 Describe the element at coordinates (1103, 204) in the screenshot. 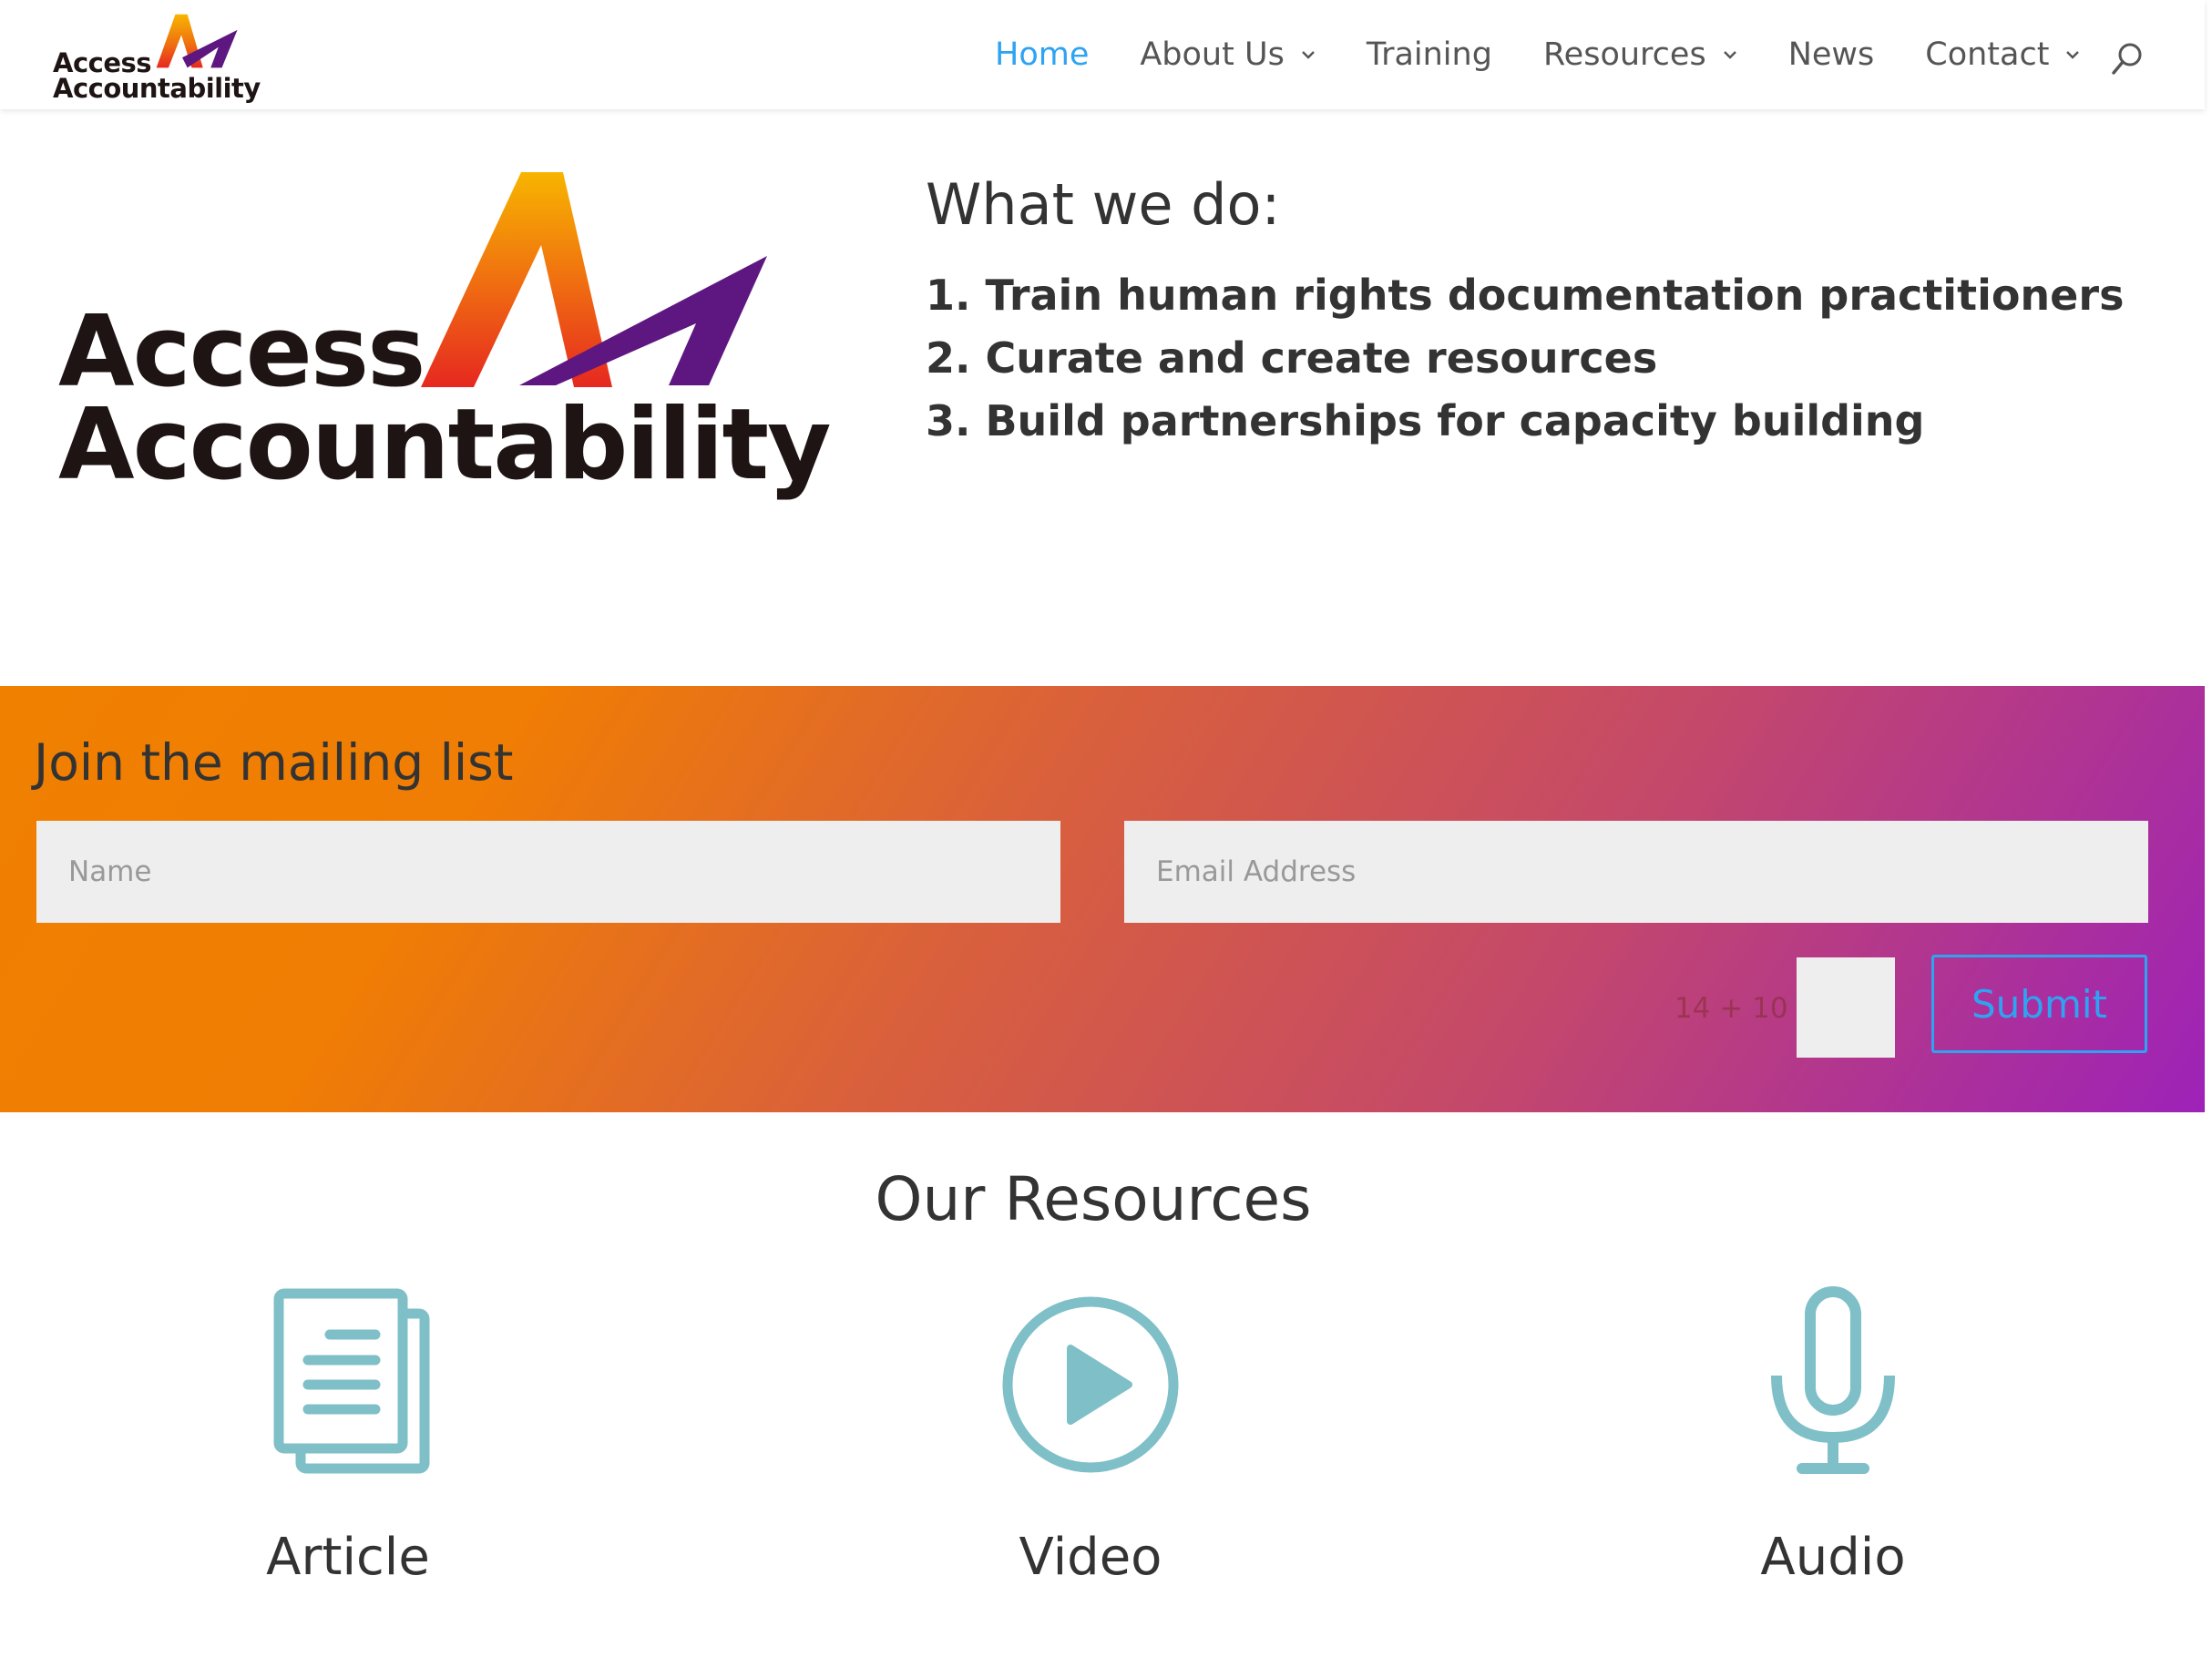

I see `what-we-do-heading: What we do:` at that location.